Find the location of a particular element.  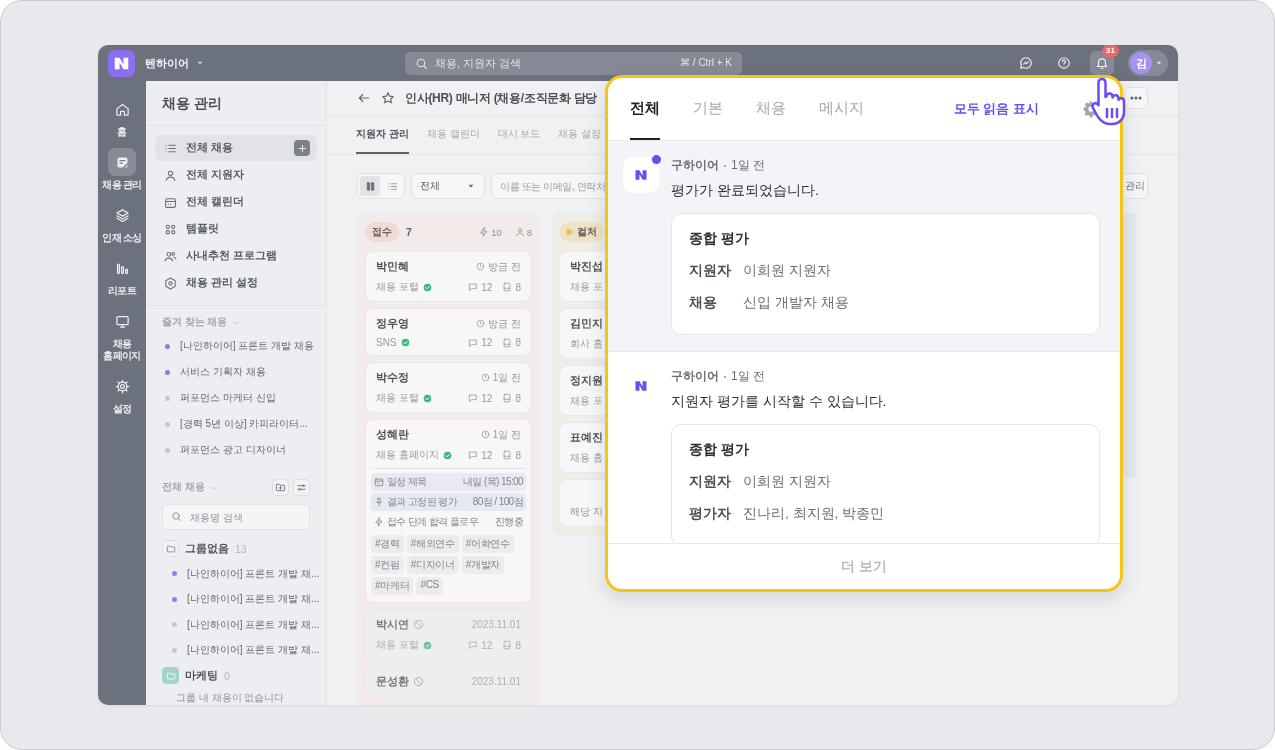

applicant-name: 박시연 is located at coordinates (392, 624).